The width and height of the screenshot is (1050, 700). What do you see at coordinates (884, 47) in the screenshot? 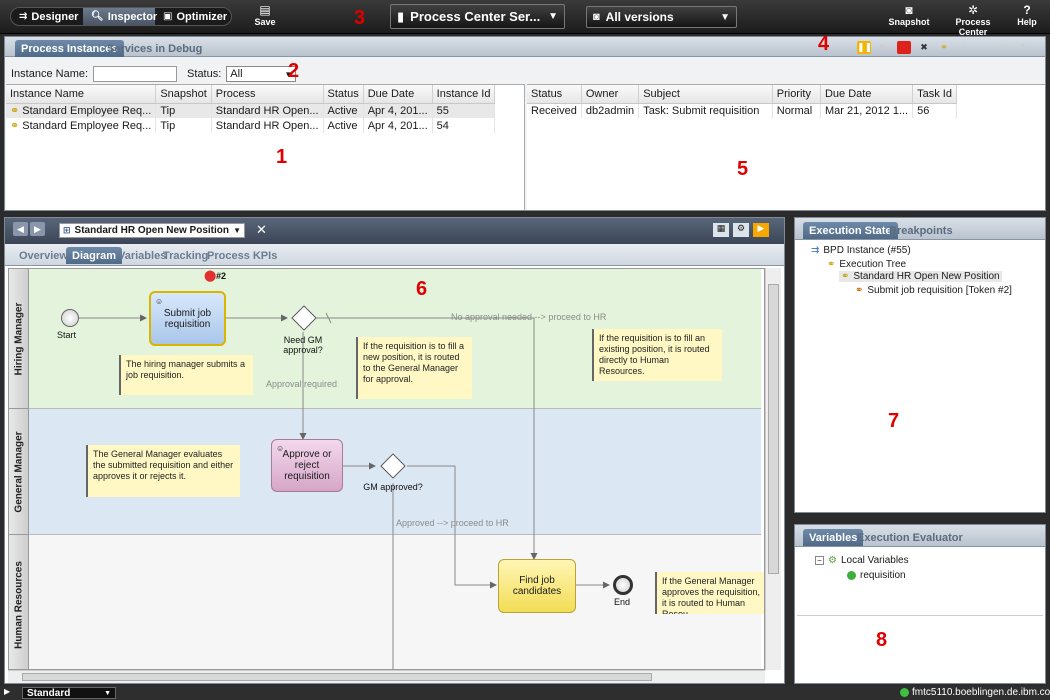
I see `resume-icon: ▶` at bounding box center [884, 47].